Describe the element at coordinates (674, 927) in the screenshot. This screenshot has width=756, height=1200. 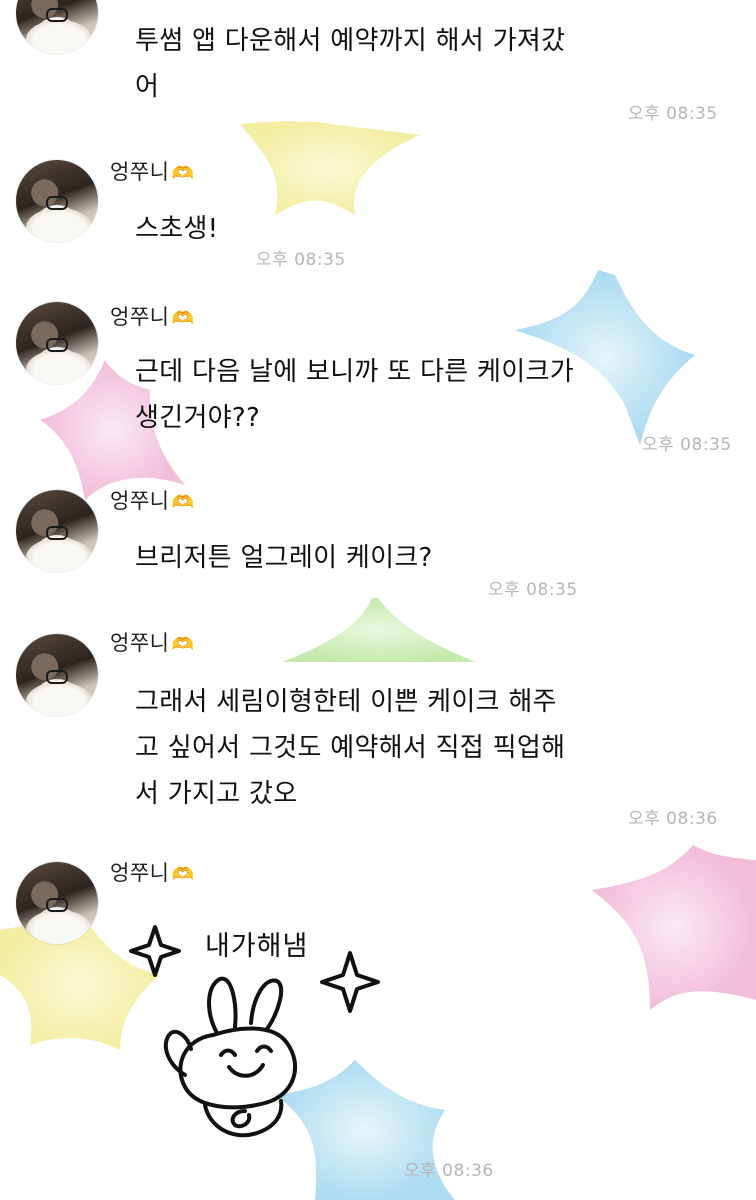
I see `pink-star-right` at that location.